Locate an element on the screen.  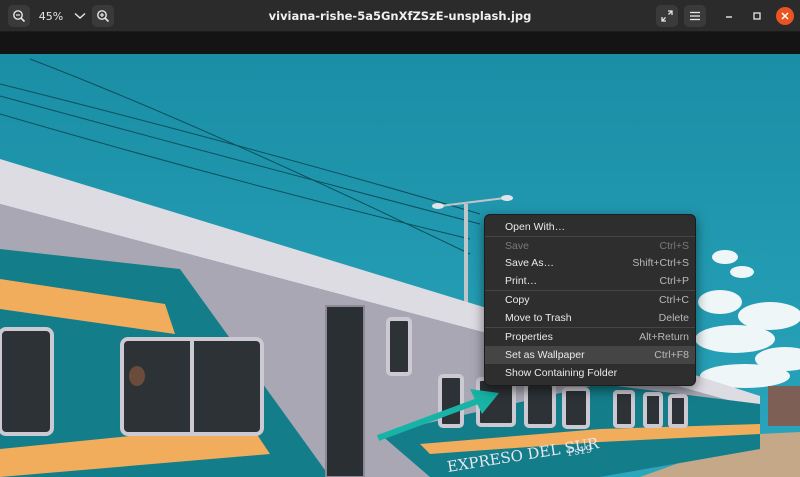
zoom-menu-button is located at coordinates (80, 16).